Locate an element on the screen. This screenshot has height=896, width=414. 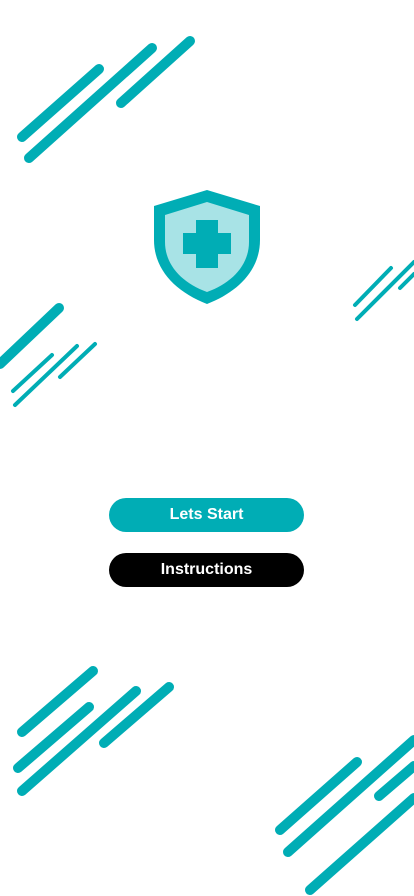
instructions-button: Instructions is located at coordinates (206, 570).